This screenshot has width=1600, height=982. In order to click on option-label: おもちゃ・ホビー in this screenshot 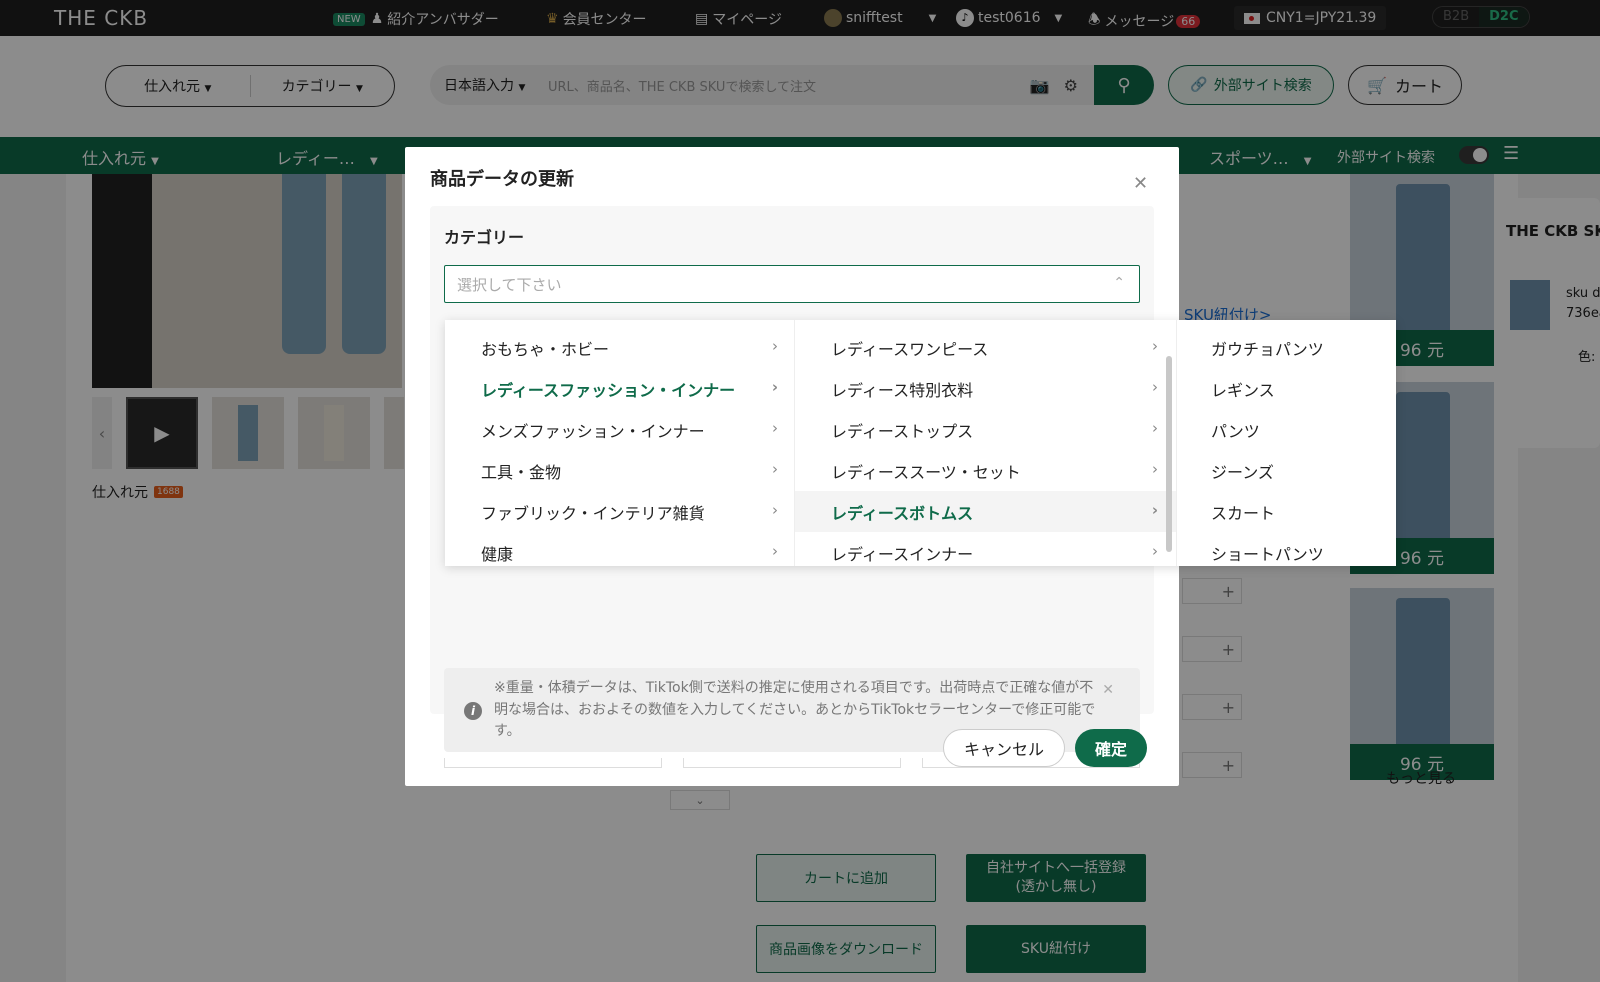, I will do `click(545, 349)`.